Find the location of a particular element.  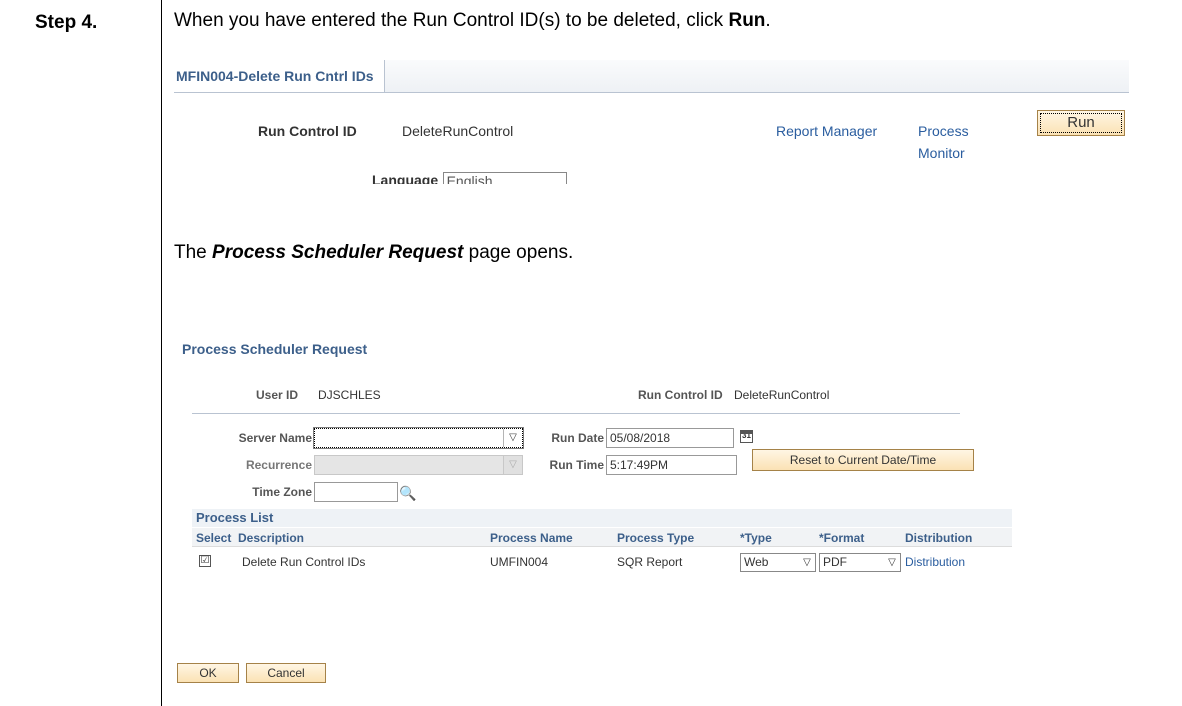

col-distribution: Distribution is located at coordinates (939, 538).